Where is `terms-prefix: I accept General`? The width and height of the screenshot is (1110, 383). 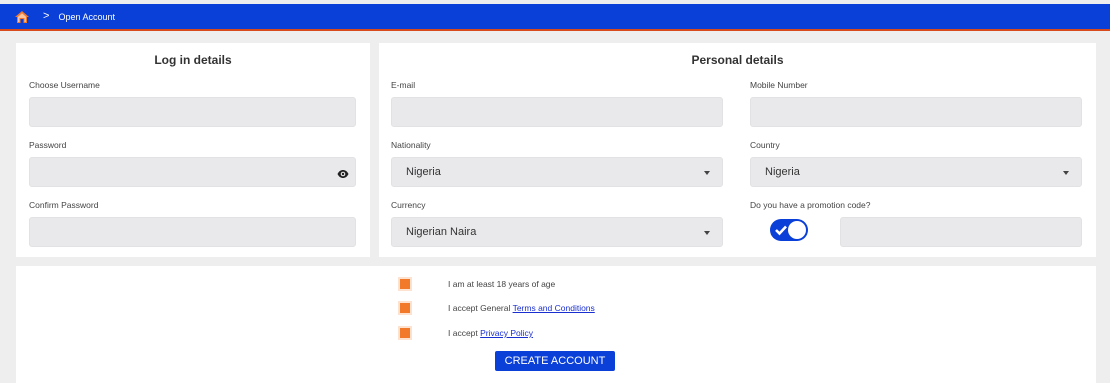 terms-prefix: I accept General is located at coordinates (480, 308).